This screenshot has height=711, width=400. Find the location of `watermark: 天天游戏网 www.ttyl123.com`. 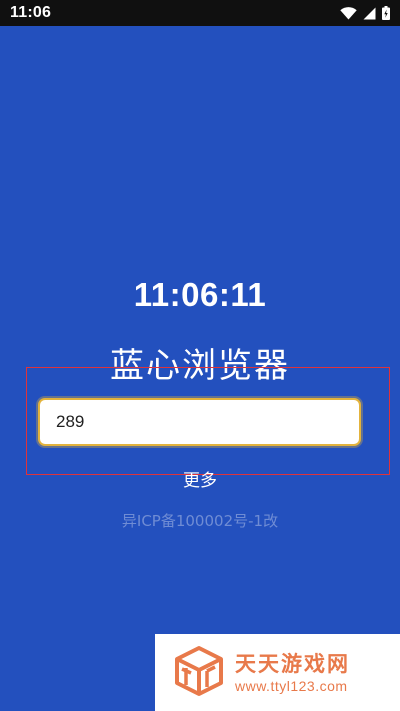

watermark: 天天游戏网 www.ttyl123.com is located at coordinates (277, 672).